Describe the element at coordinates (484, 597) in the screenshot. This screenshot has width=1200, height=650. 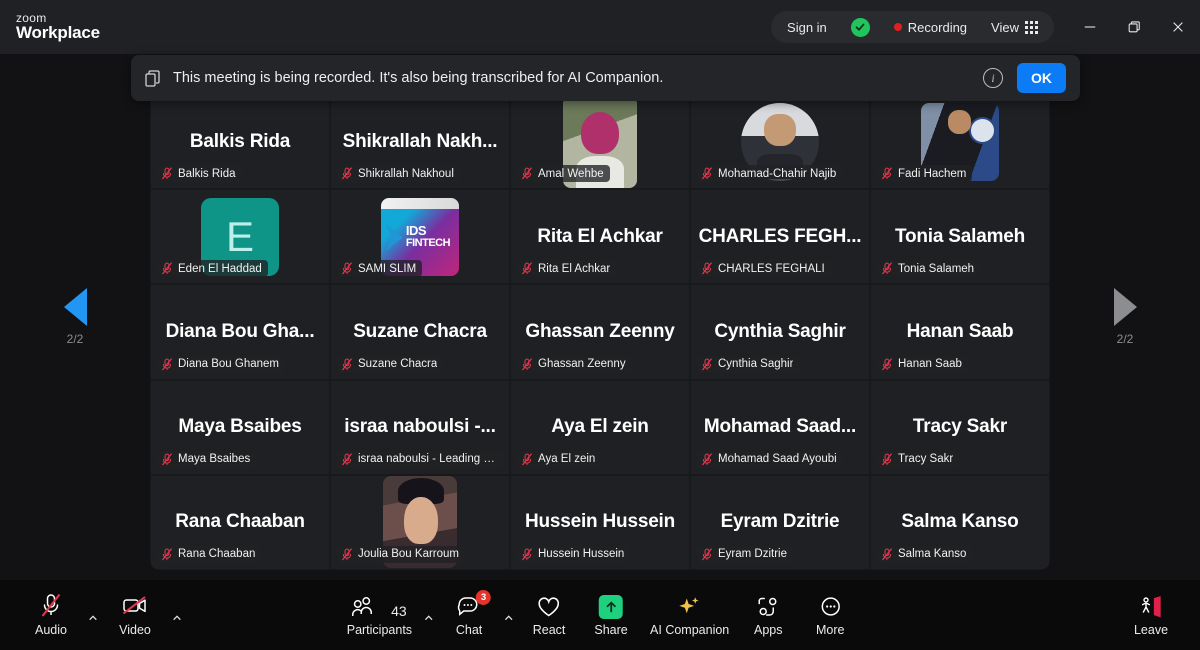
I see `chat-unread-badge: 3` at that location.